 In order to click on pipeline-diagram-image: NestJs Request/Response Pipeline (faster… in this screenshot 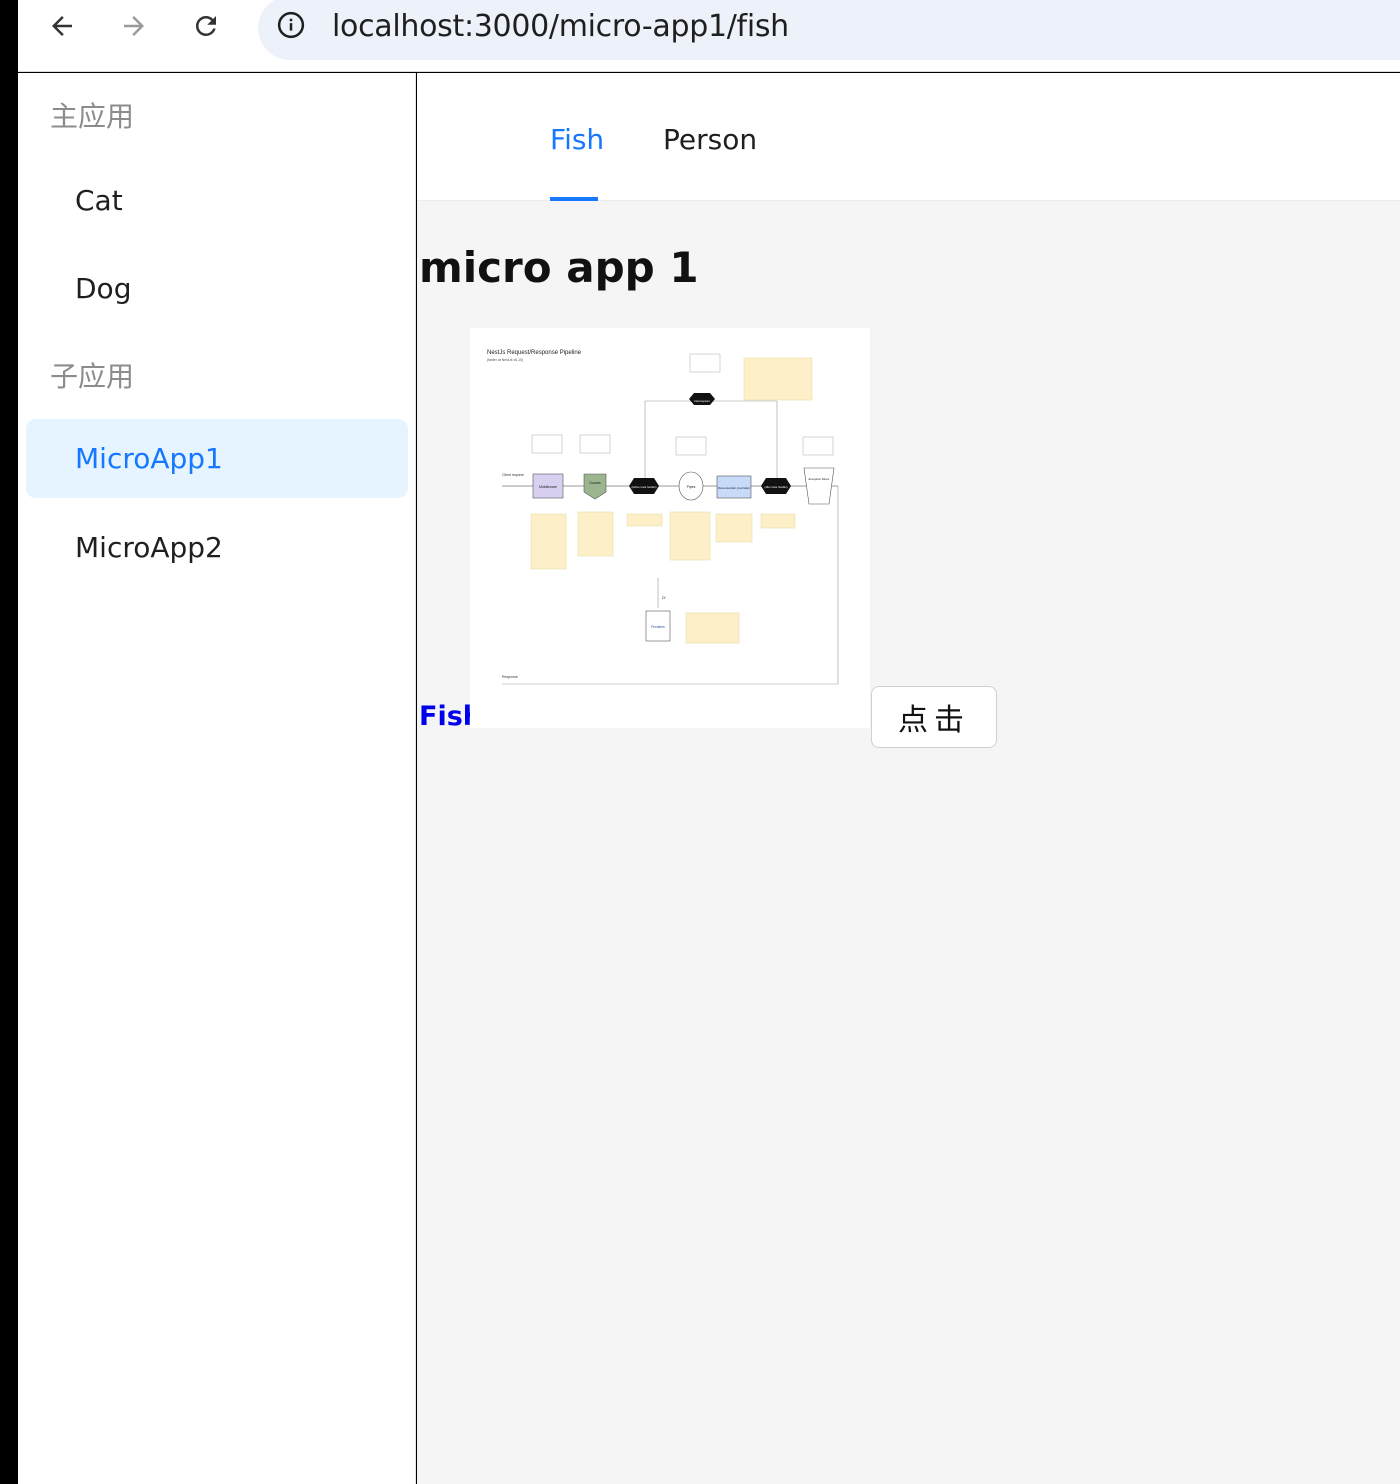, I will do `click(670, 528)`.